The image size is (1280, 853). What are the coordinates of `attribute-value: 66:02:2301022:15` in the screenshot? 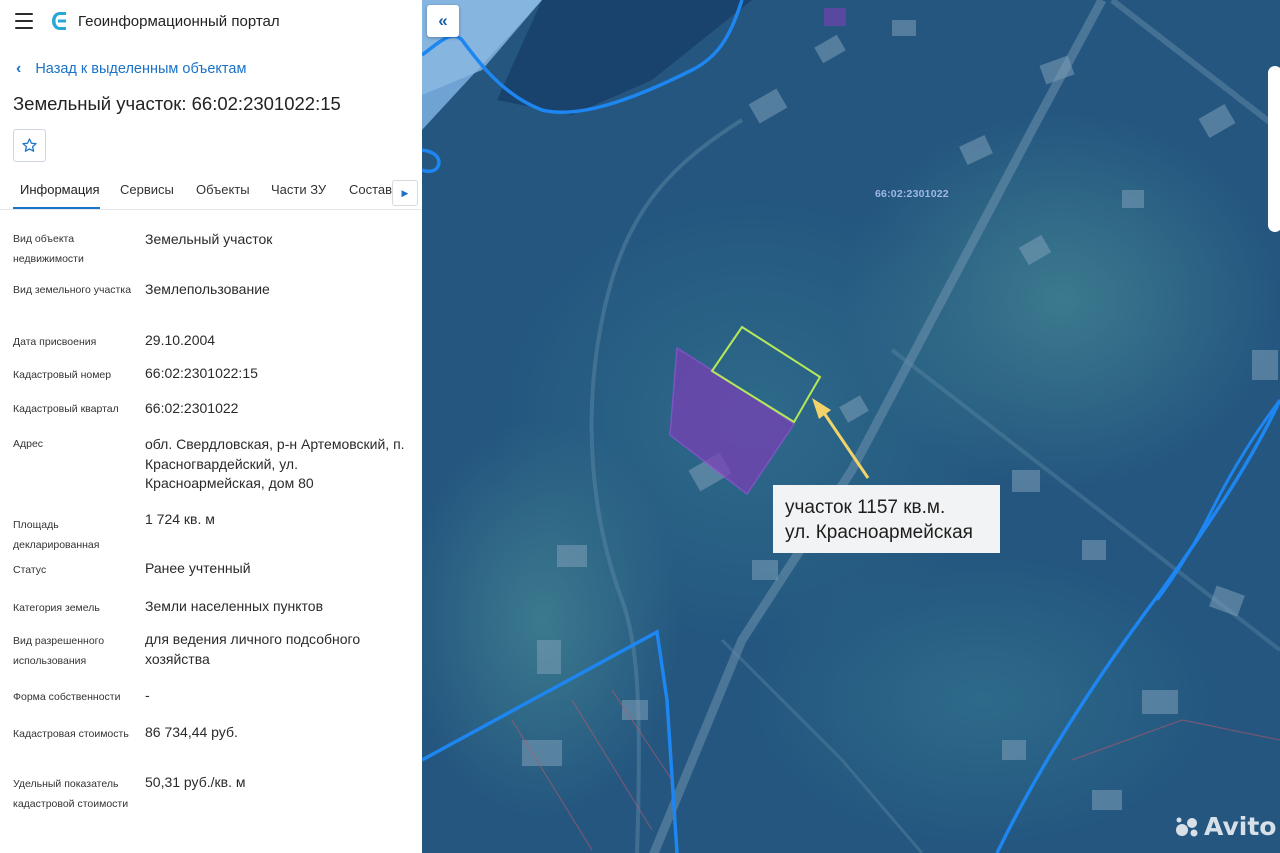 It's located at (201, 373).